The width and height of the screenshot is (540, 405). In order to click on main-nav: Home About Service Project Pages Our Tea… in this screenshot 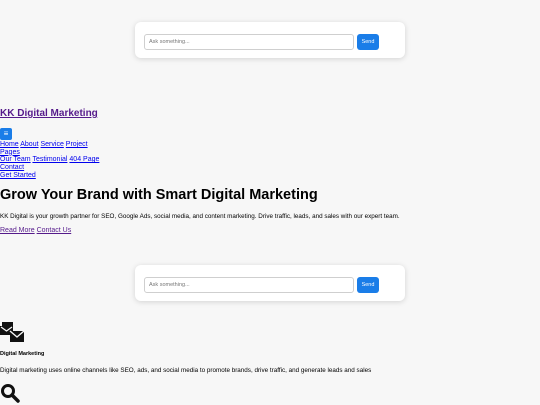, I will do `click(49, 160)`.